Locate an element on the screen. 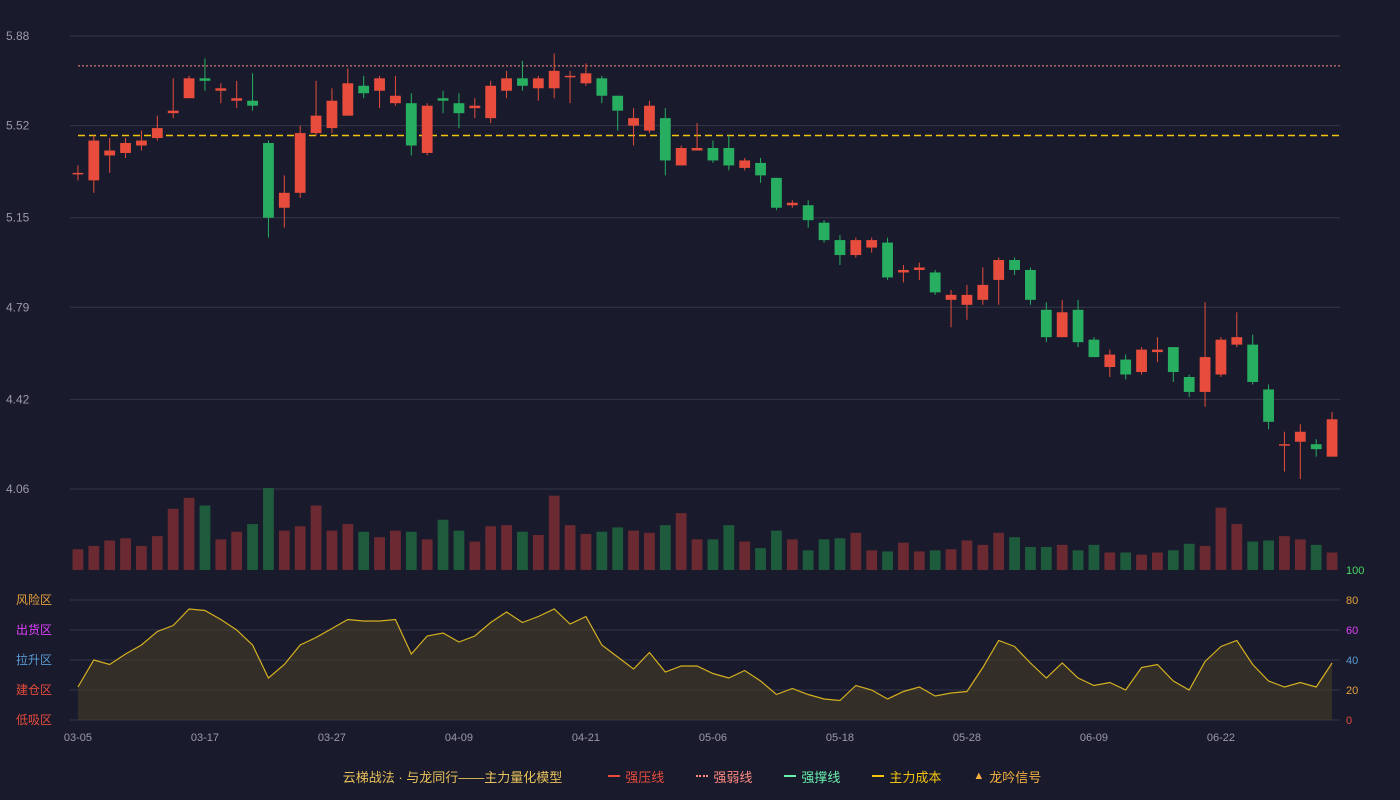  x-tick-label: 03-05 is located at coordinates (78, 738).